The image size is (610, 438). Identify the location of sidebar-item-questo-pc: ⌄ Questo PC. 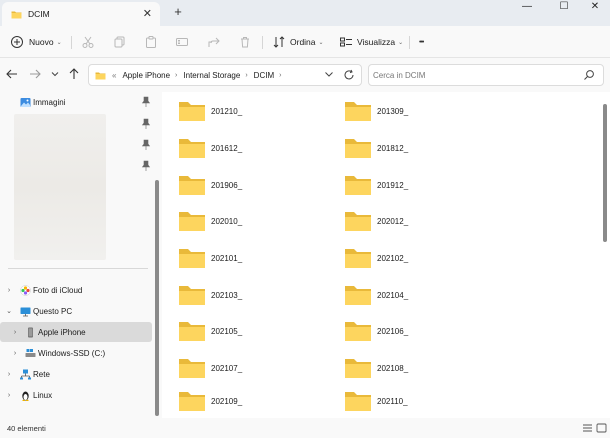
(76, 311).